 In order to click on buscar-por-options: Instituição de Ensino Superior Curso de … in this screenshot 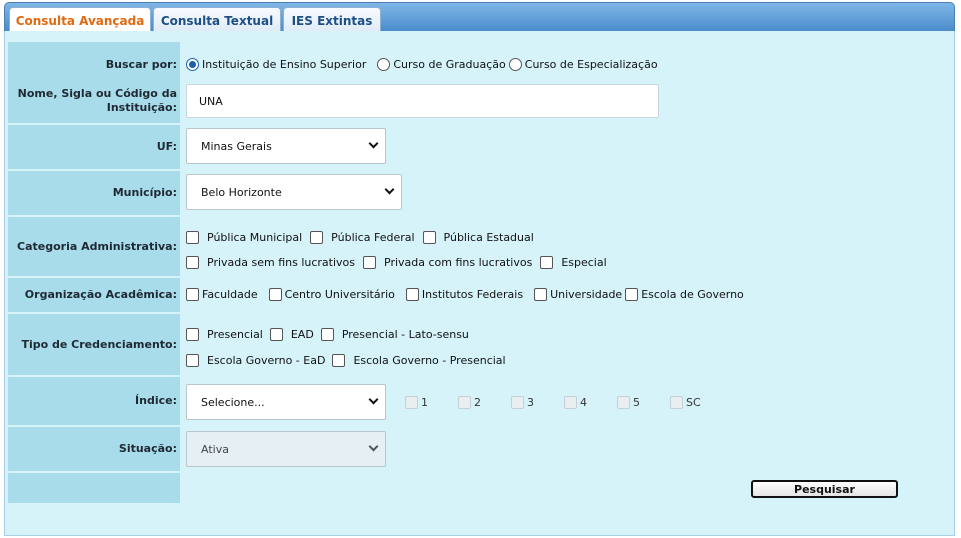, I will do `click(422, 64)`.